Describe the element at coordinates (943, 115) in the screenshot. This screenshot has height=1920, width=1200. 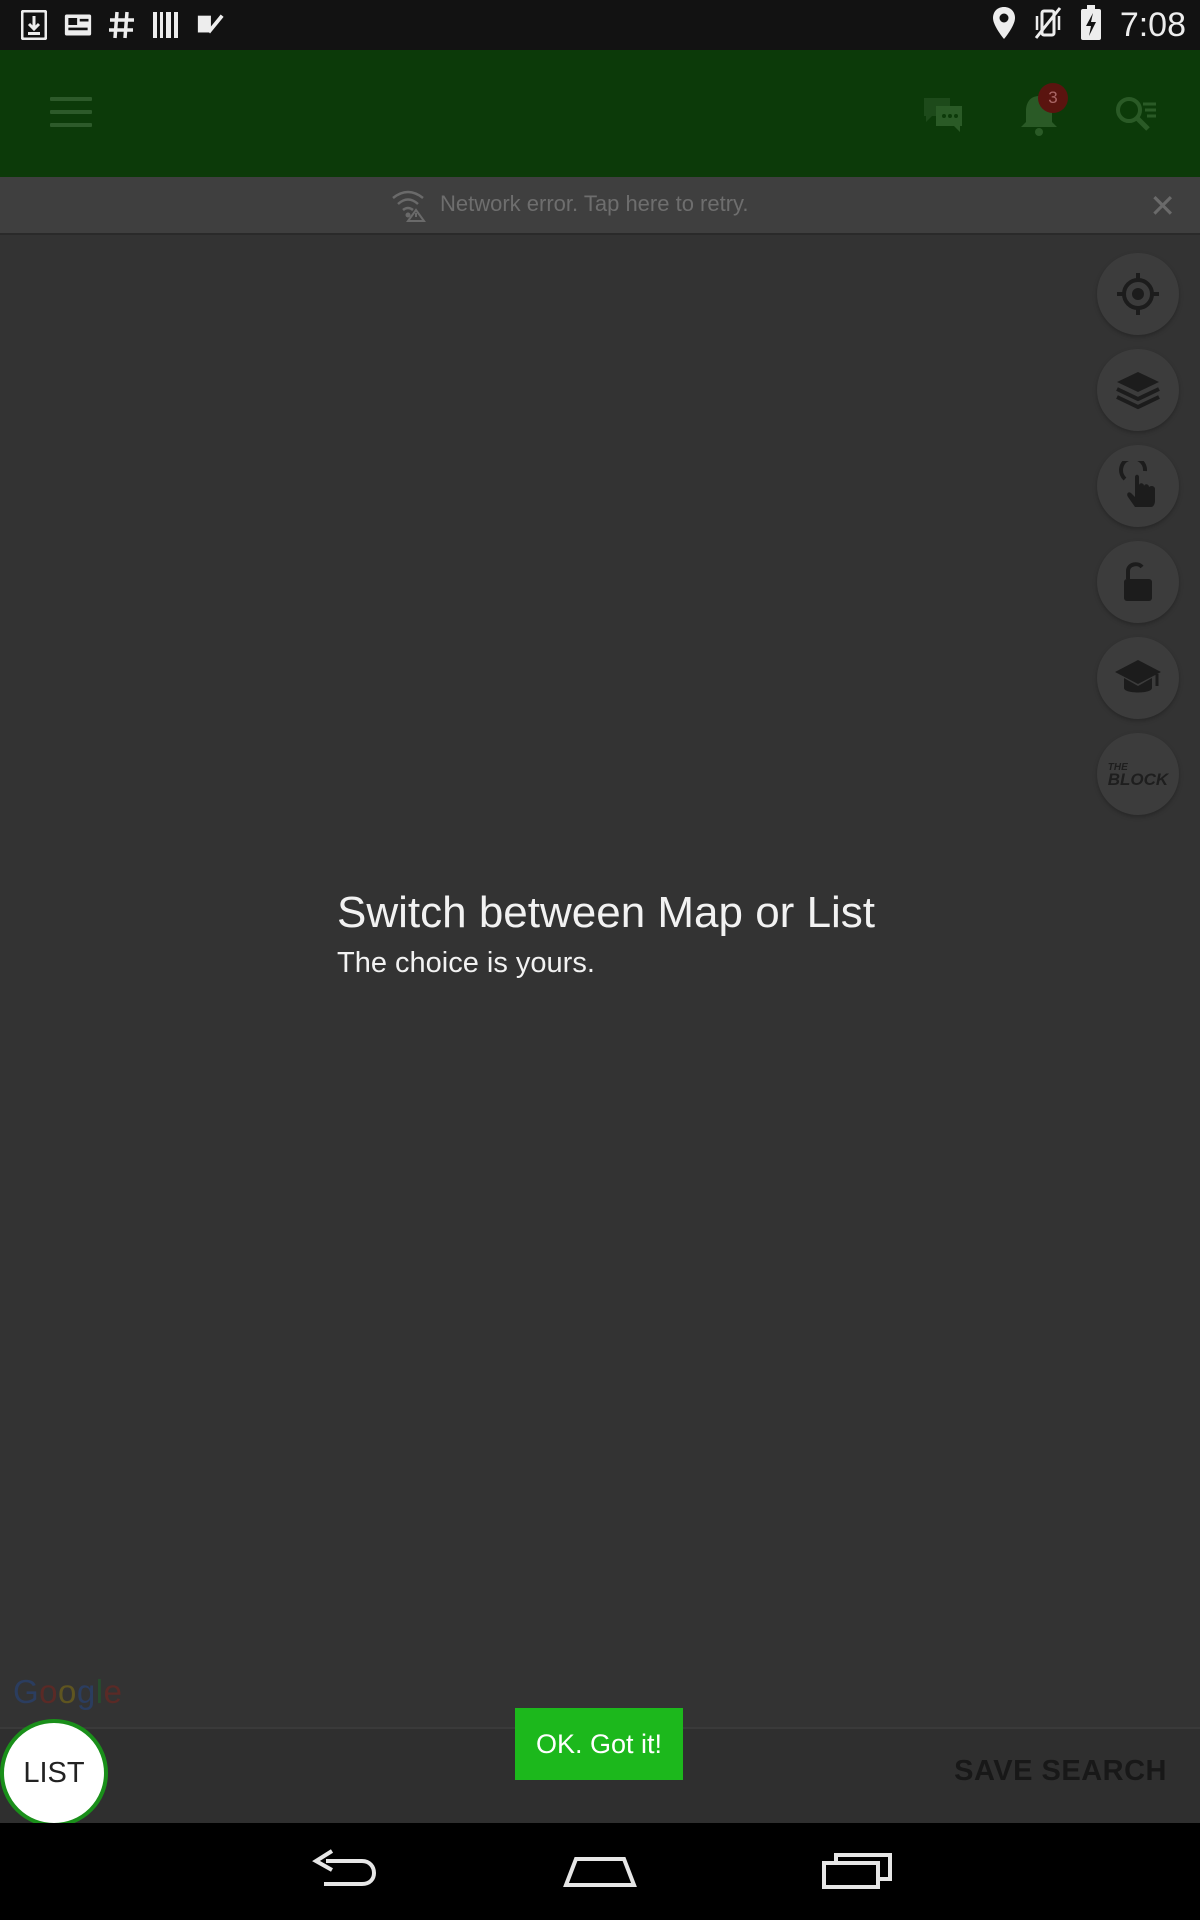
I see `chat-icon` at that location.